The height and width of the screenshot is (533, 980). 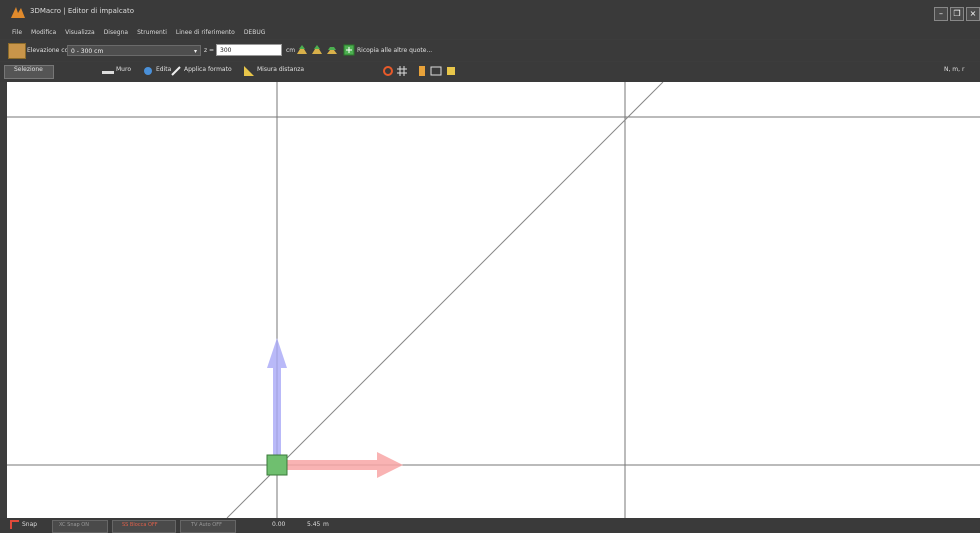 I want to click on snap-icon, so click(x=14, y=524).